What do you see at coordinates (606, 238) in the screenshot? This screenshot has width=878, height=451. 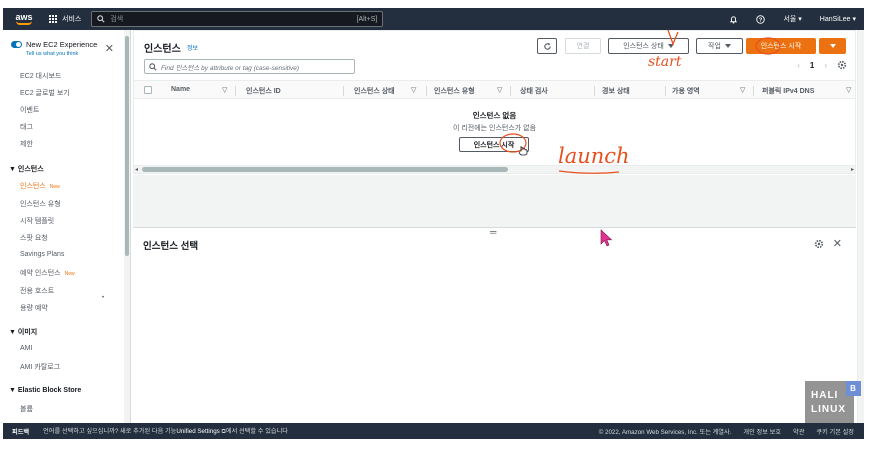 I see `mouse-pointer-icon` at bounding box center [606, 238].